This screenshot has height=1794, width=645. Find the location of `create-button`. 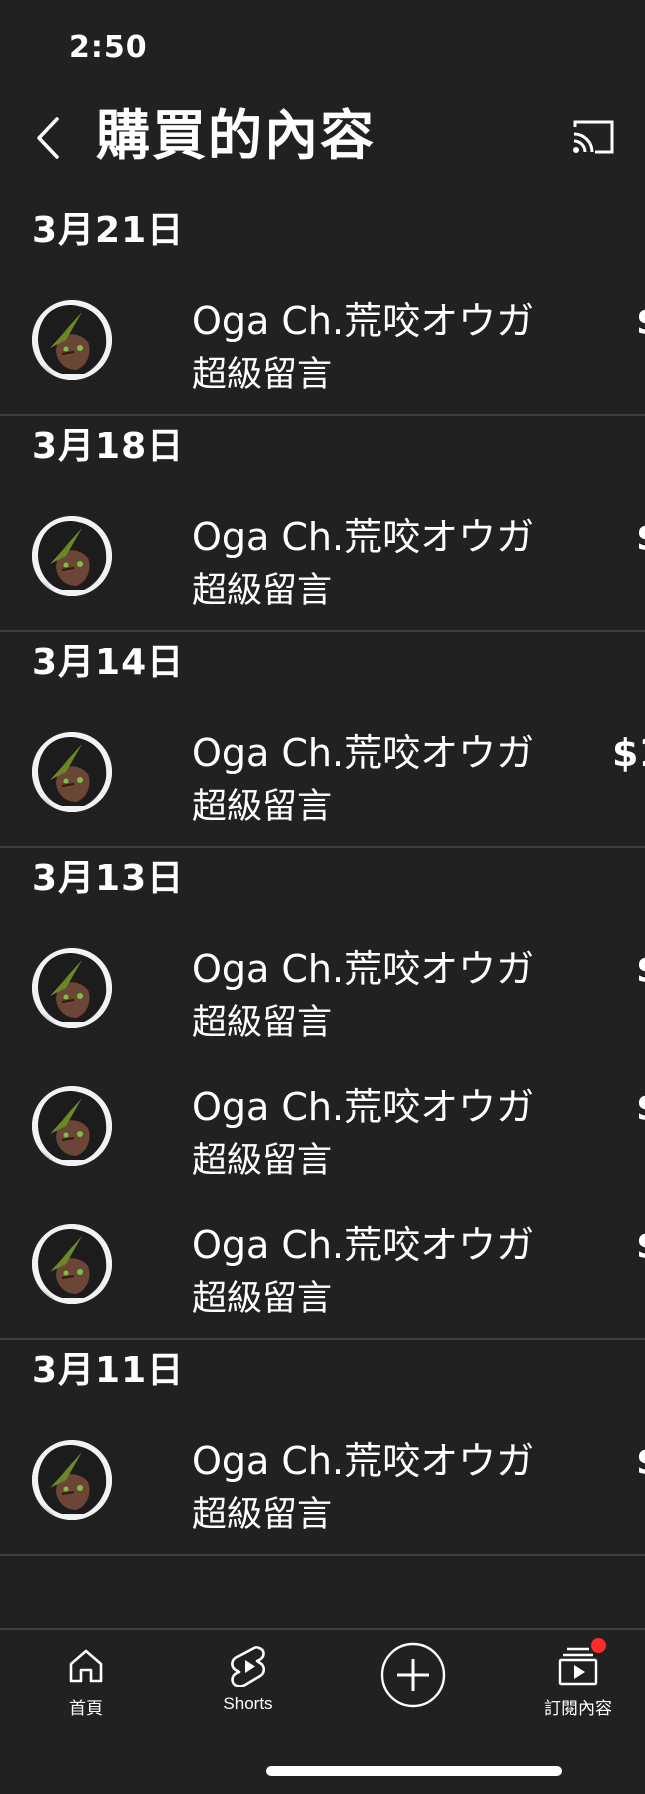

create-button is located at coordinates (413, 1675).